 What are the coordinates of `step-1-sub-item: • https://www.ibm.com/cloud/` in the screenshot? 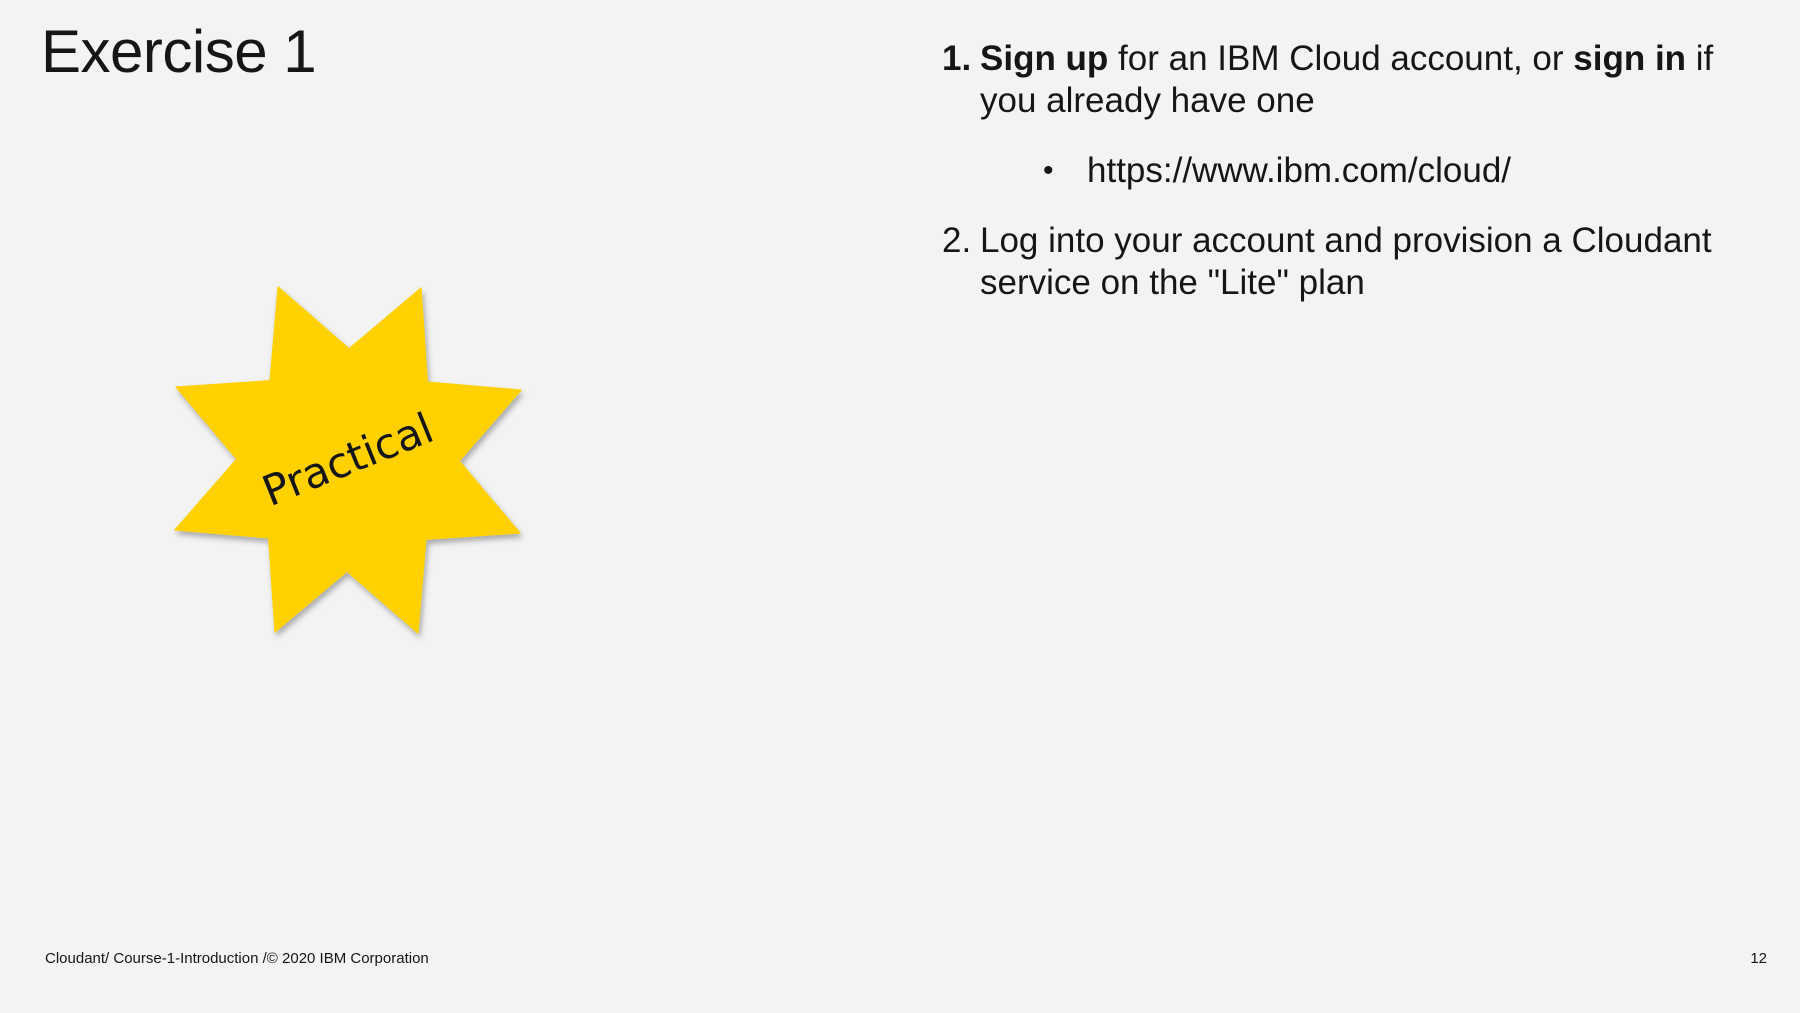 It's located at (1352, 171).